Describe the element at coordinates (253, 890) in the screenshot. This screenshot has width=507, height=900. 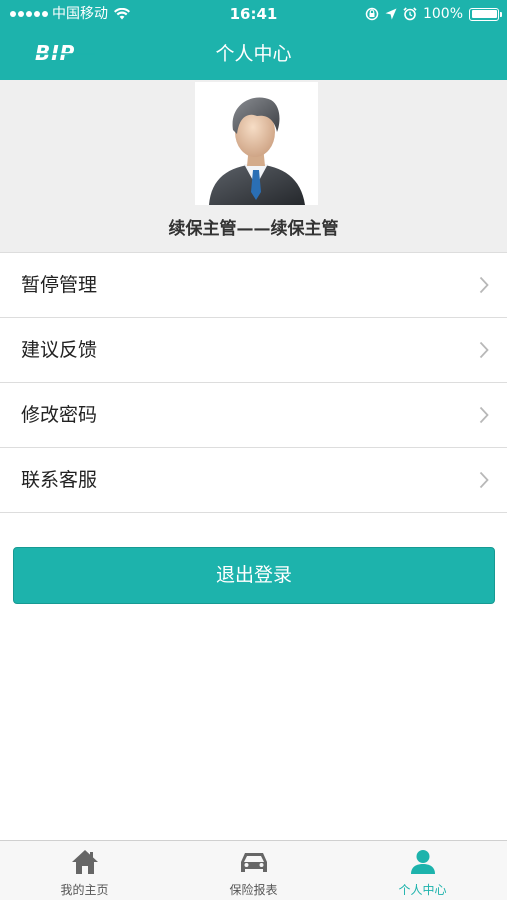
I see `tab-label: 保险报表` at that location.